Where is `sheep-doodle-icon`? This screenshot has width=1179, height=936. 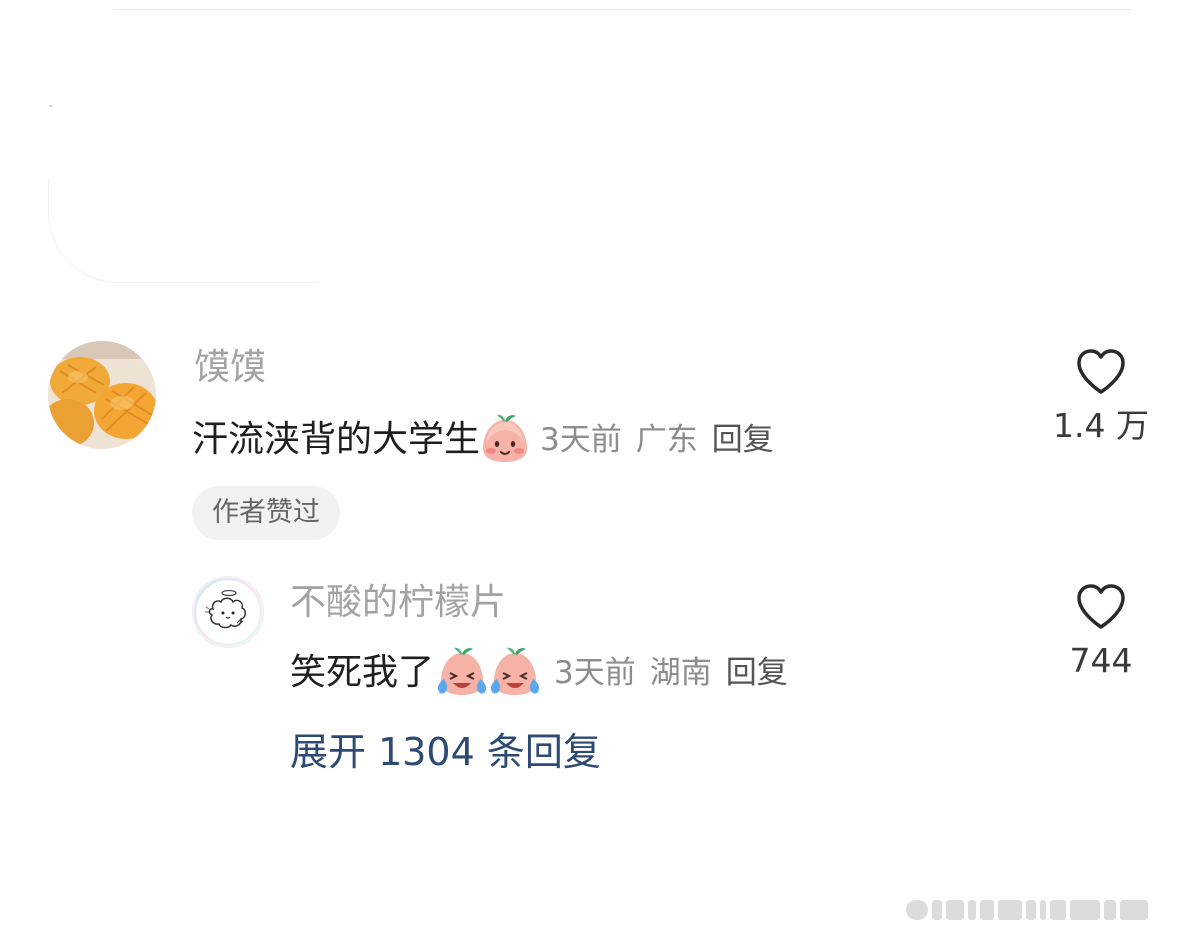 sheep-doodle-icon is located at coordinates (228, 612).